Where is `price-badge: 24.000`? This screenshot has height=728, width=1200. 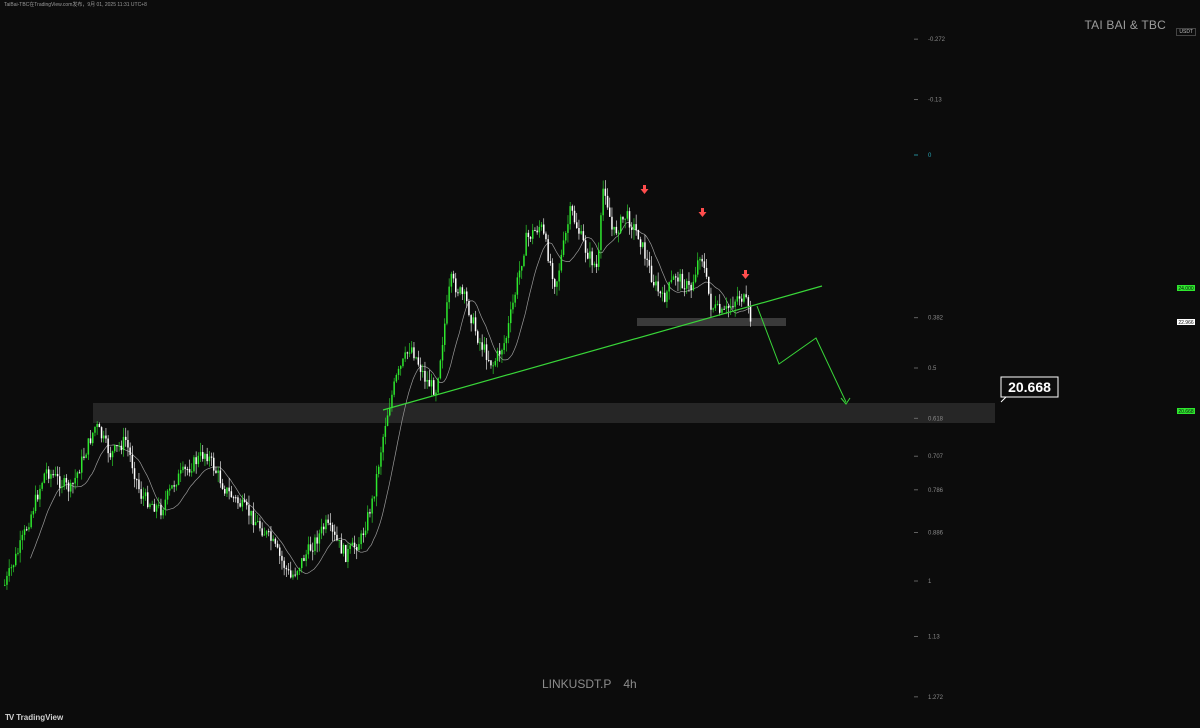
price-badge: 24.000 is located at coordinates (1186, 288).